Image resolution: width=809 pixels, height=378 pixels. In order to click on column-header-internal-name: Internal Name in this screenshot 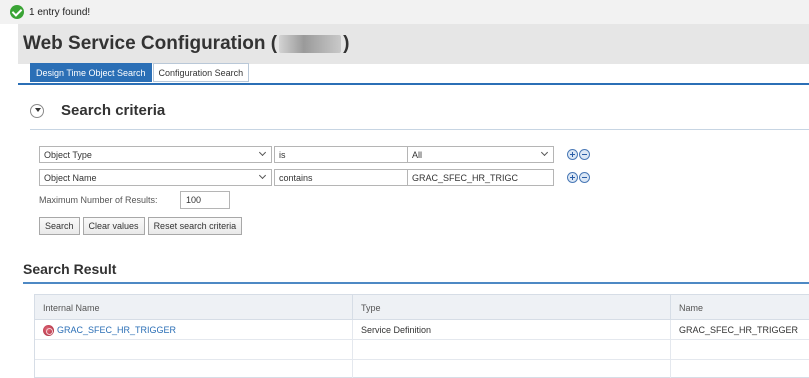, I will do `click(194, 307)`.